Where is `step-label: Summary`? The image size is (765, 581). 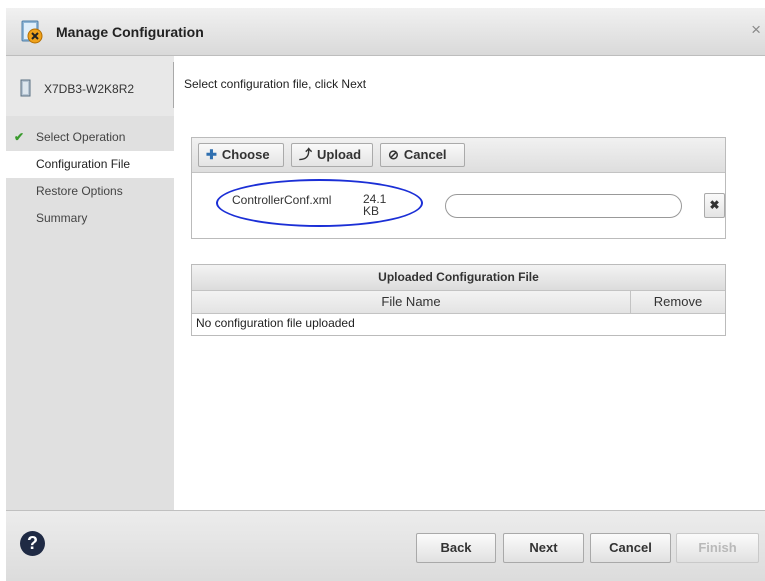 step-label: Summary is located at coordinates (62, 218).